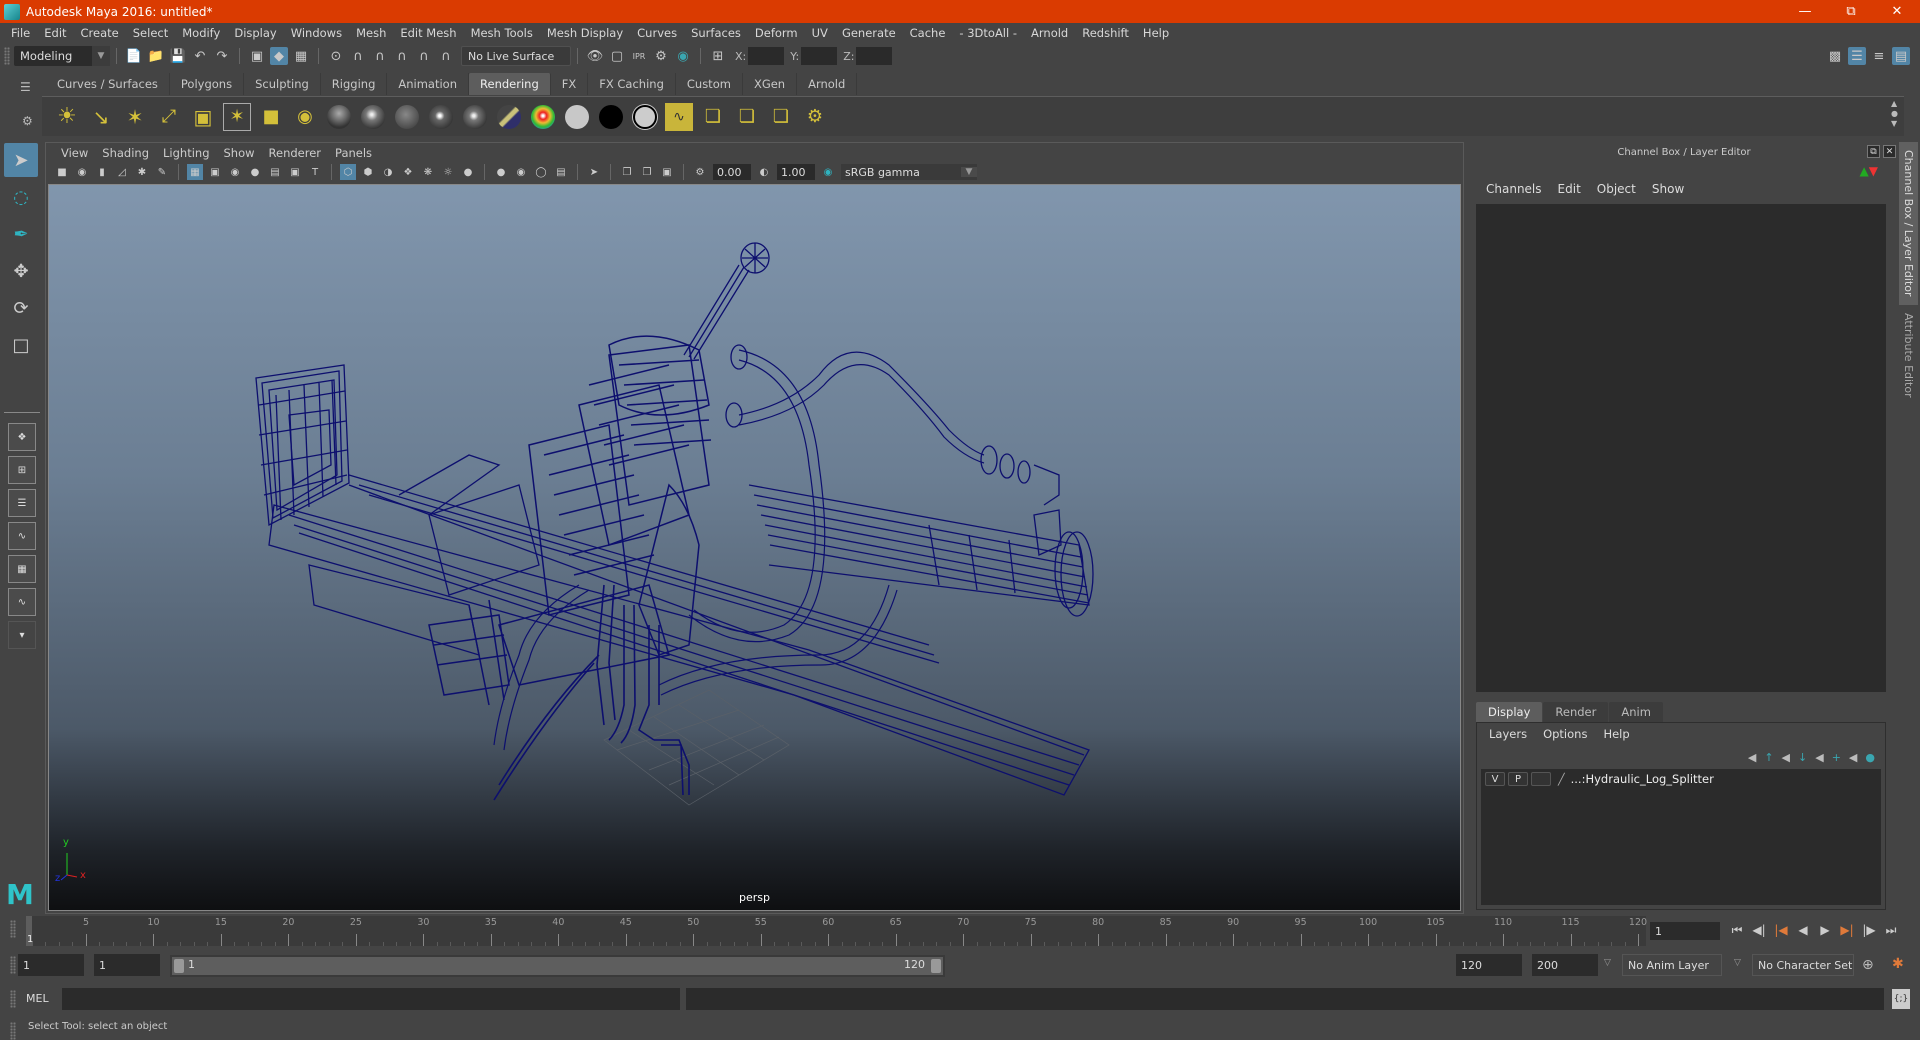 This screenshot has height=1040, width=1920. What do you see at coordinates (179, 966) in the screenshot?
I see `range-start-handle` at bounding box center [179, 966].